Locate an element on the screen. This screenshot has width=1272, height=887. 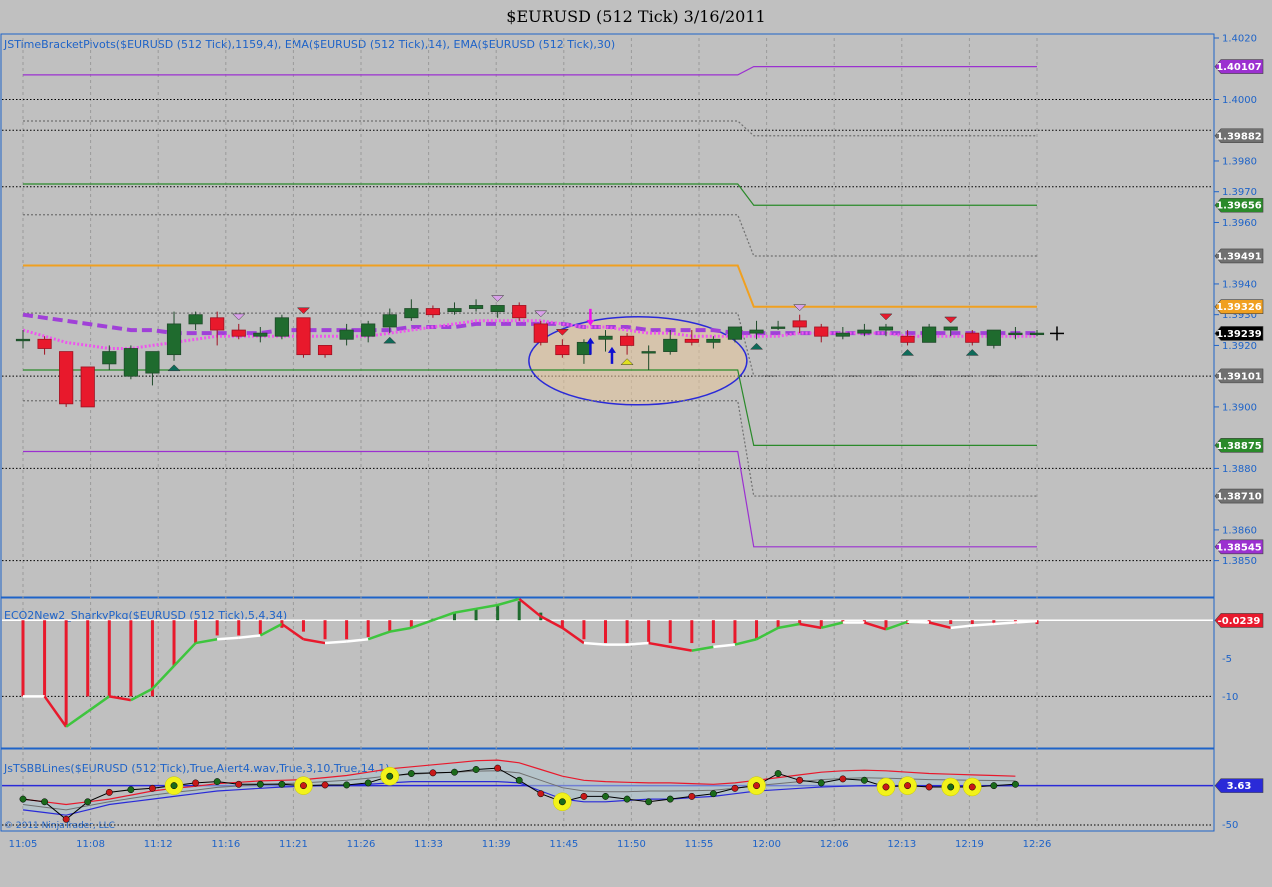
x-tick-label: 12:06 is located at coordinates (834, 844).